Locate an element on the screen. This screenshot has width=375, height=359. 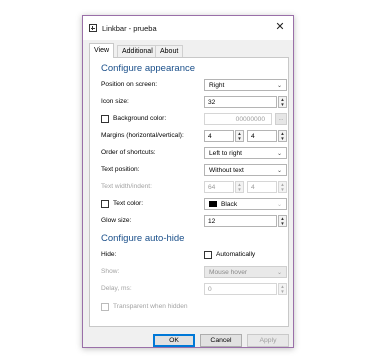
icon-size-stepper: ▲ ▼ is located at coordinates (282, 102).